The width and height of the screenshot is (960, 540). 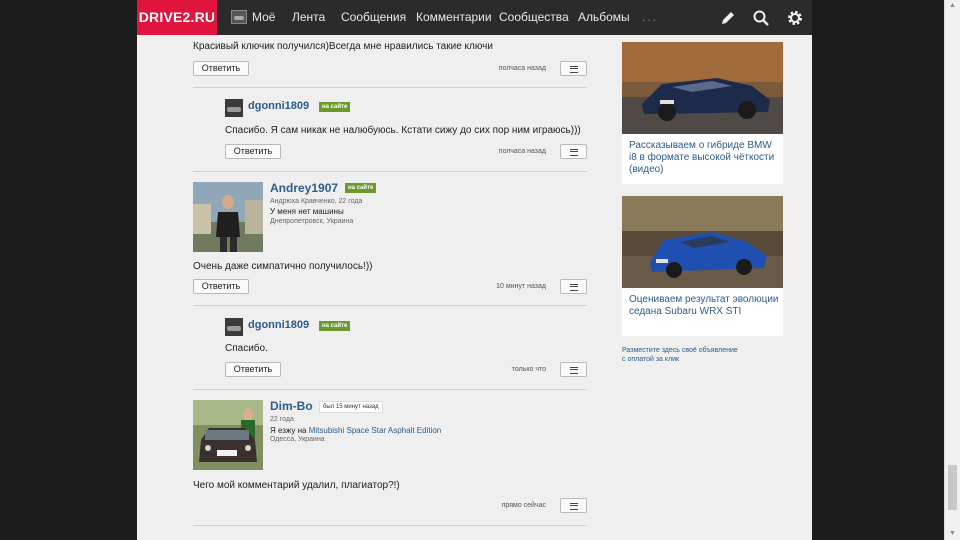 I want to click on nav-item-communities: Сообщества, so click(x=534, y=17).